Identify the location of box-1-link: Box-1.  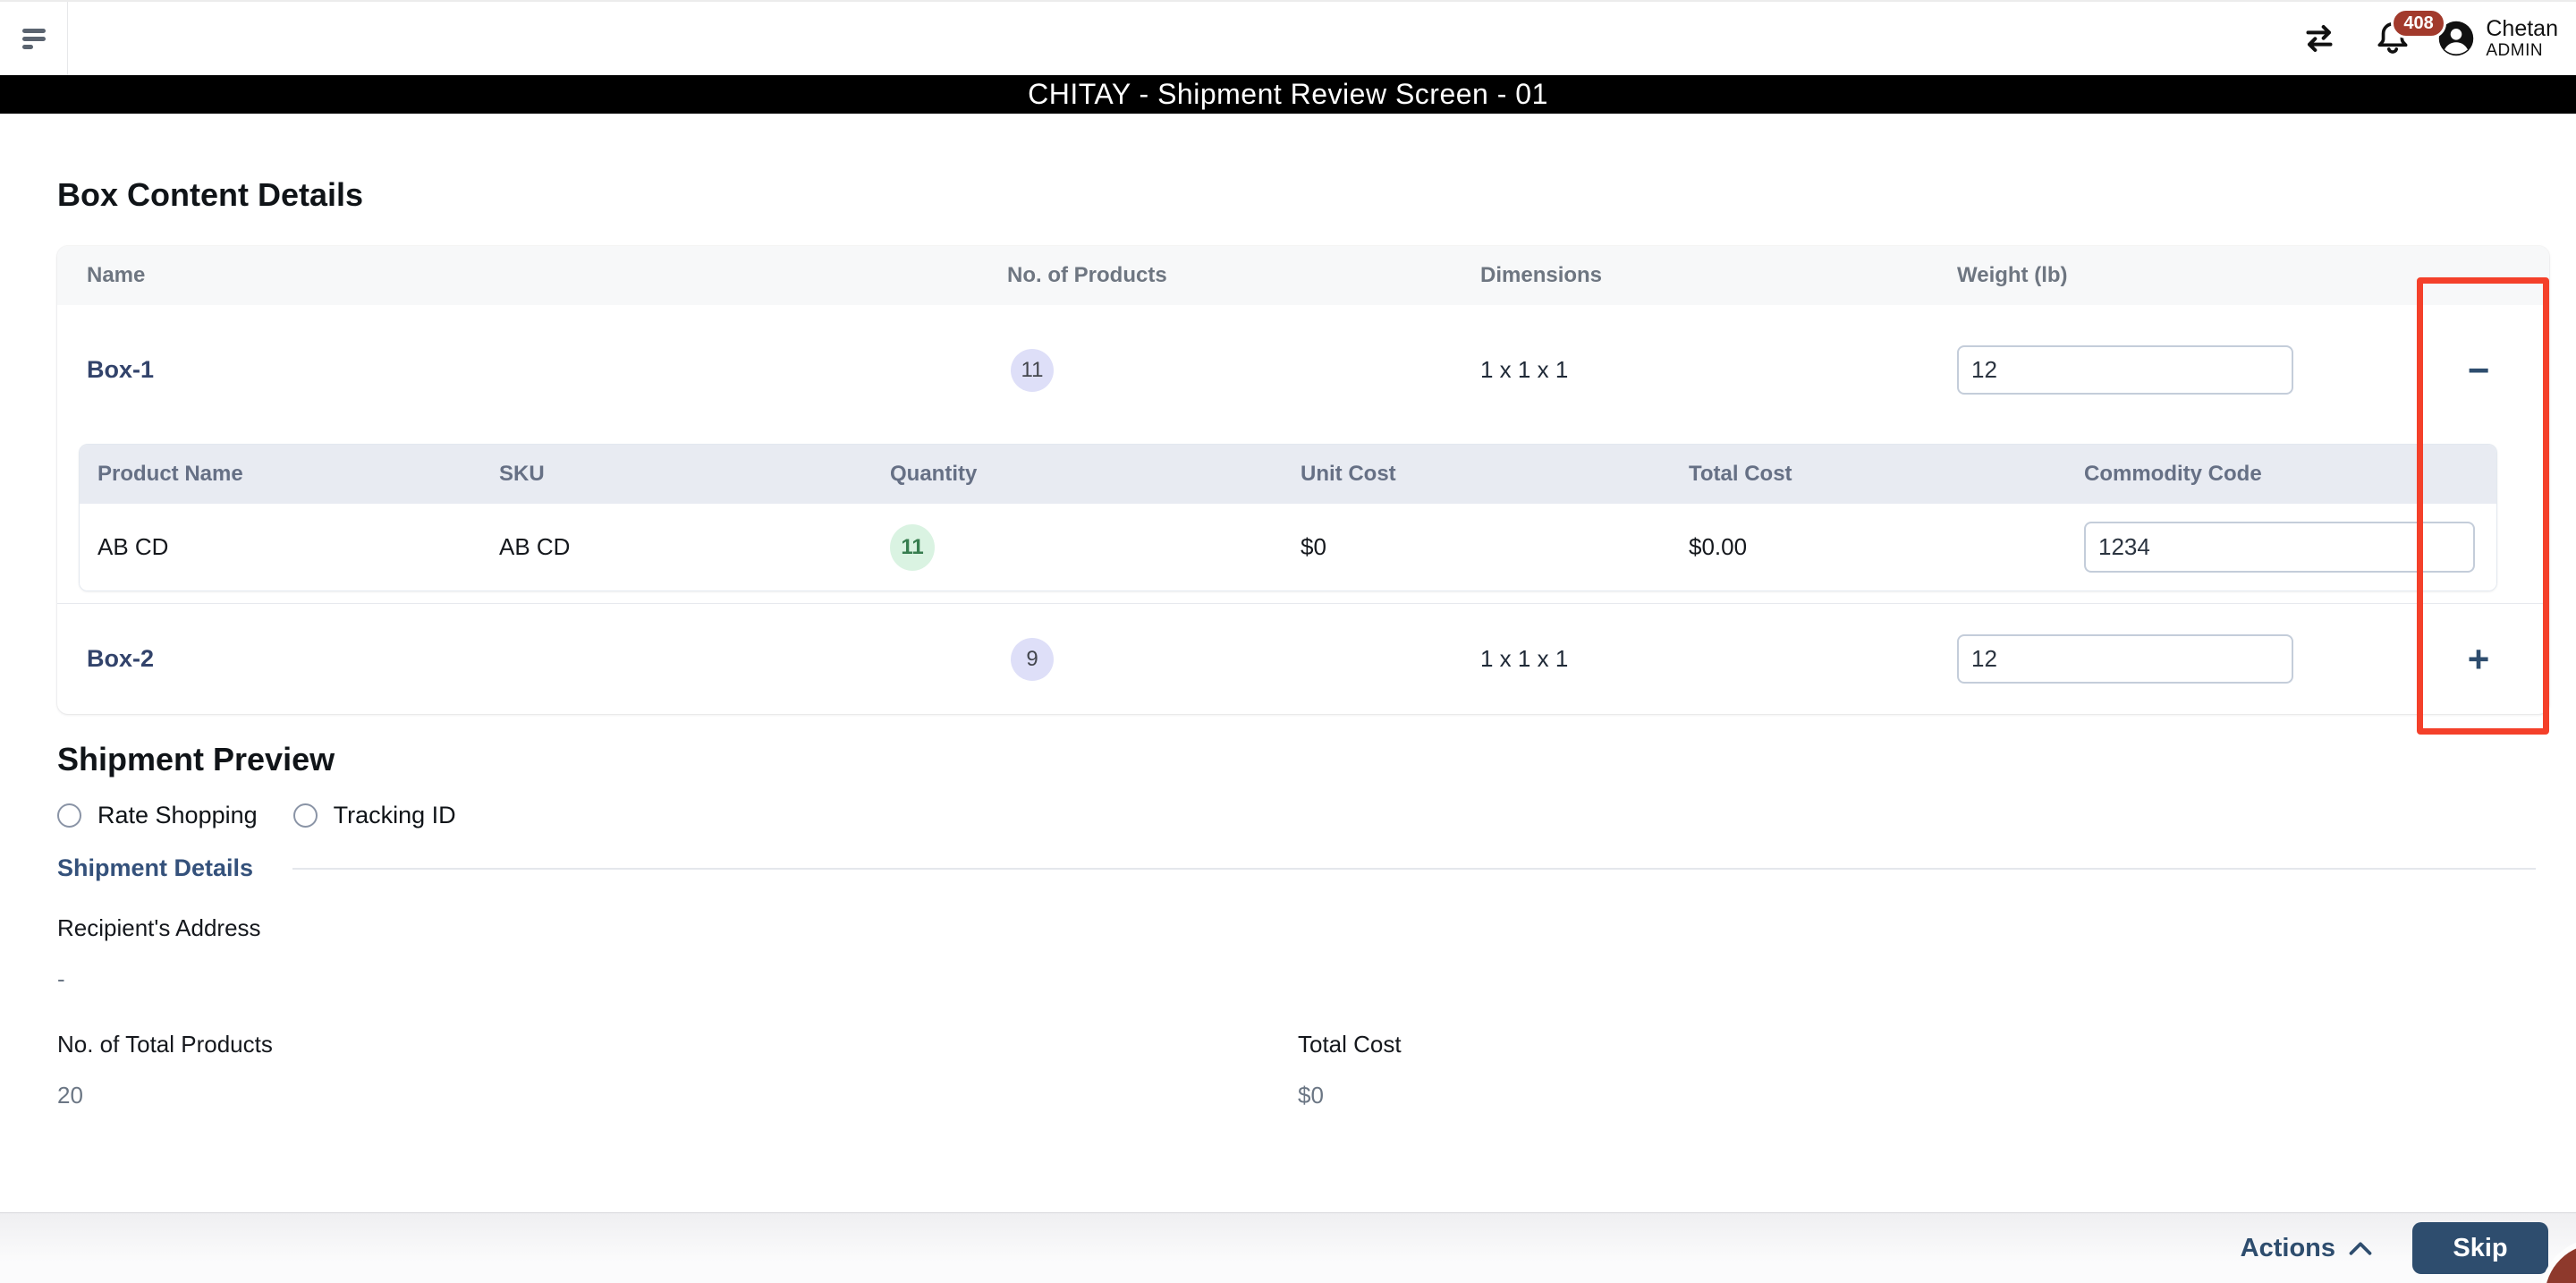
(547, 370).